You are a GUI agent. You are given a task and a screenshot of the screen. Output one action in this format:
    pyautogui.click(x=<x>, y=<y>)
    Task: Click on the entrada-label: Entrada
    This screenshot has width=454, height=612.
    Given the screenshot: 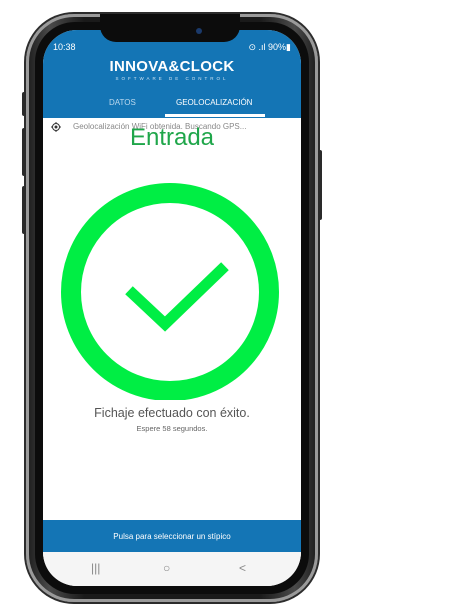 What is the action you would take?
    pyautogui.click(x=172, y=137)
    